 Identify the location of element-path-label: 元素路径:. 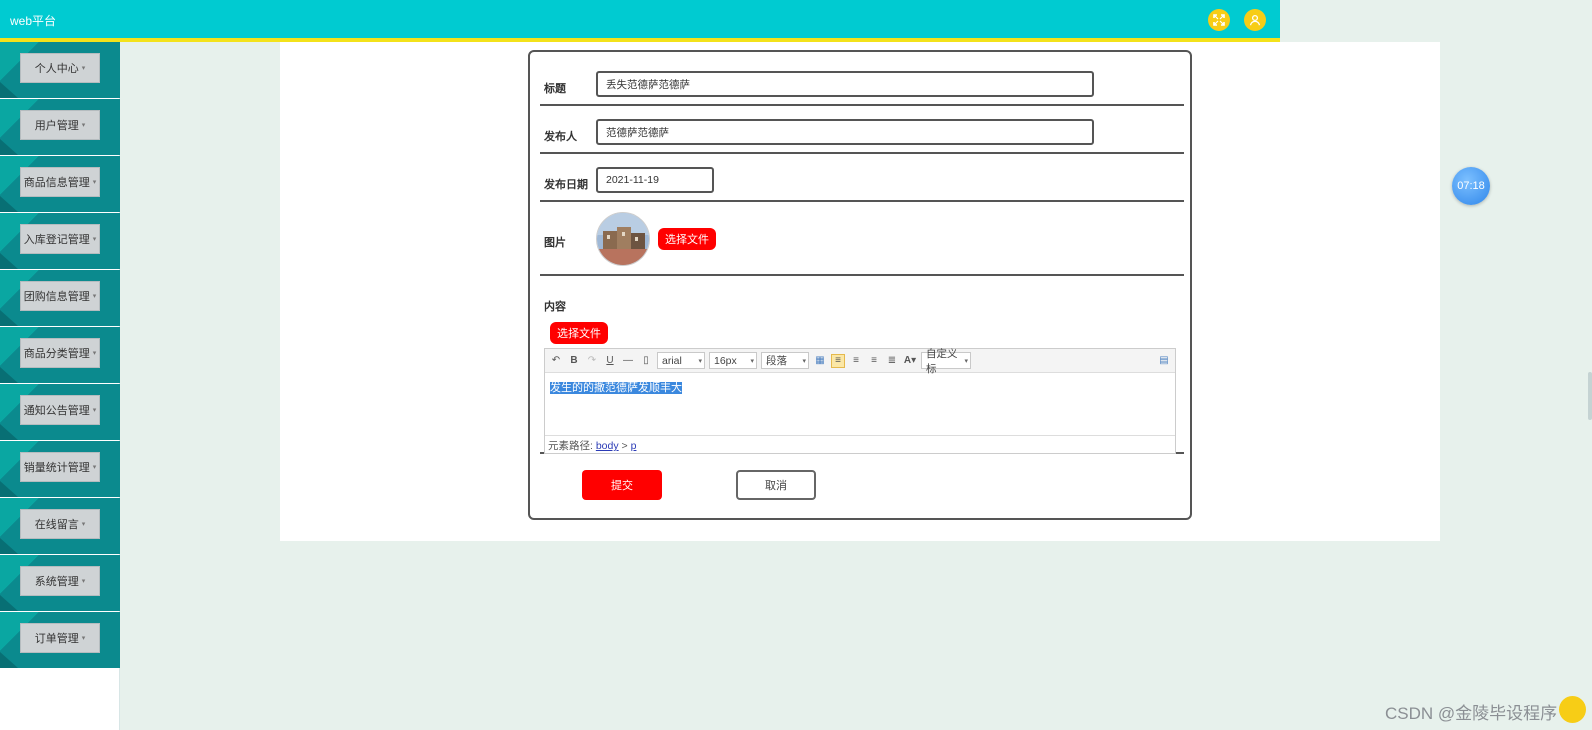
(570, 446).